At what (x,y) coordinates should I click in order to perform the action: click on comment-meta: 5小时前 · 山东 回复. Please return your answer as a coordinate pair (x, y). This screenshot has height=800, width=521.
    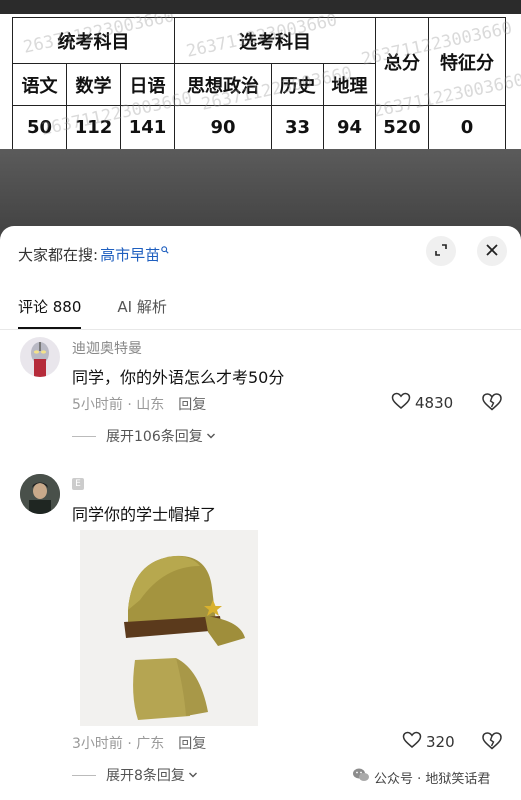
    Looking at the image, I should click on (139, 404).